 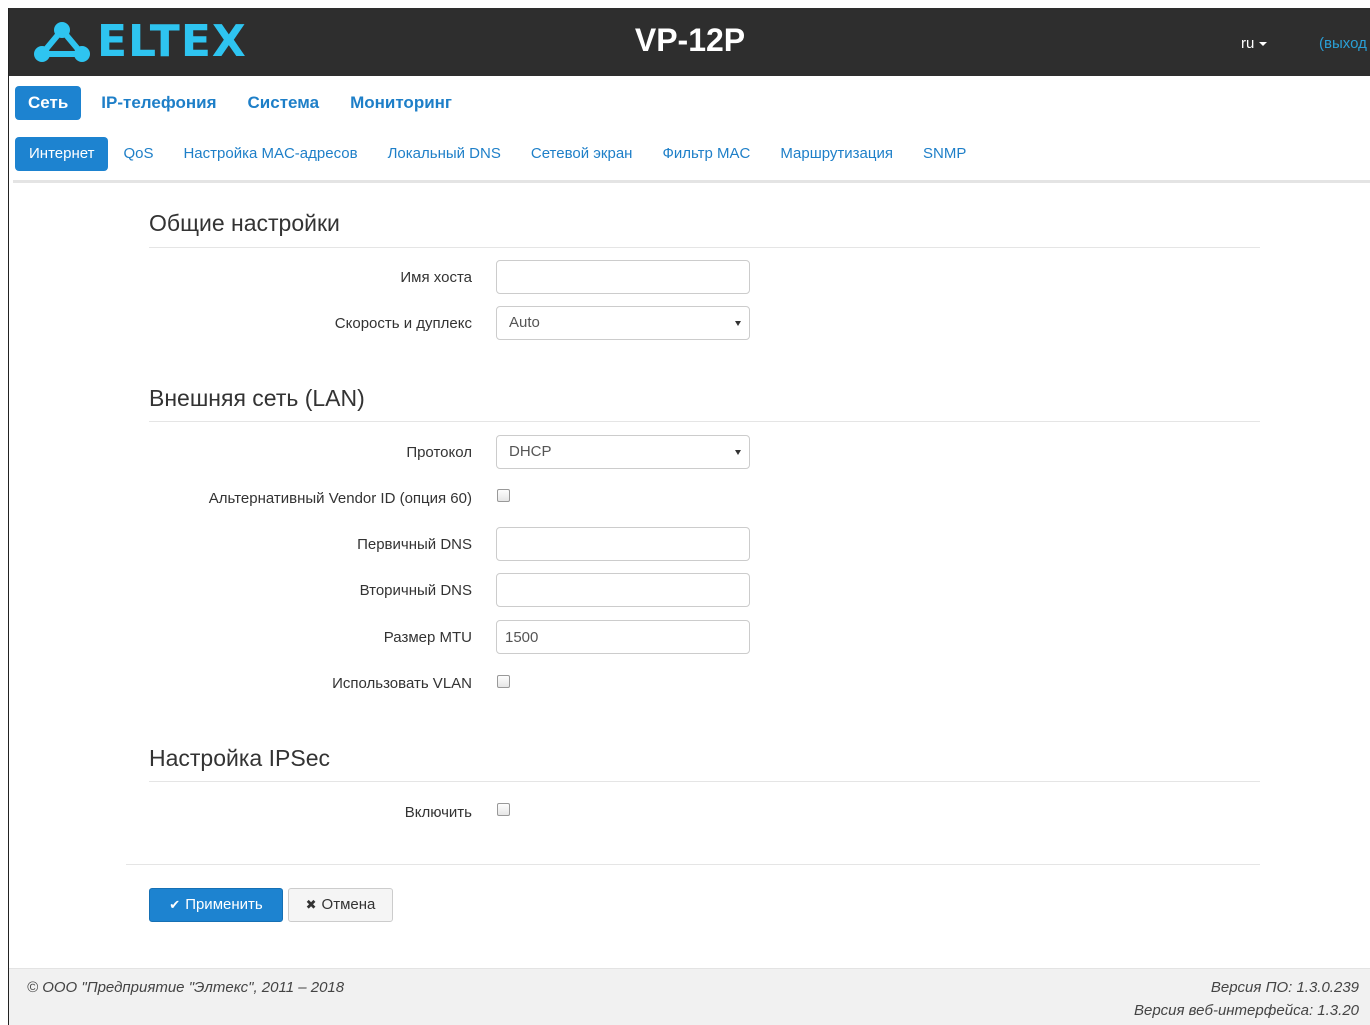 What do you see at coordinates (401, 103) in the screenshot?
I see `main-tab-monitoring: Мониторинг` at bounding box center [401, 103].